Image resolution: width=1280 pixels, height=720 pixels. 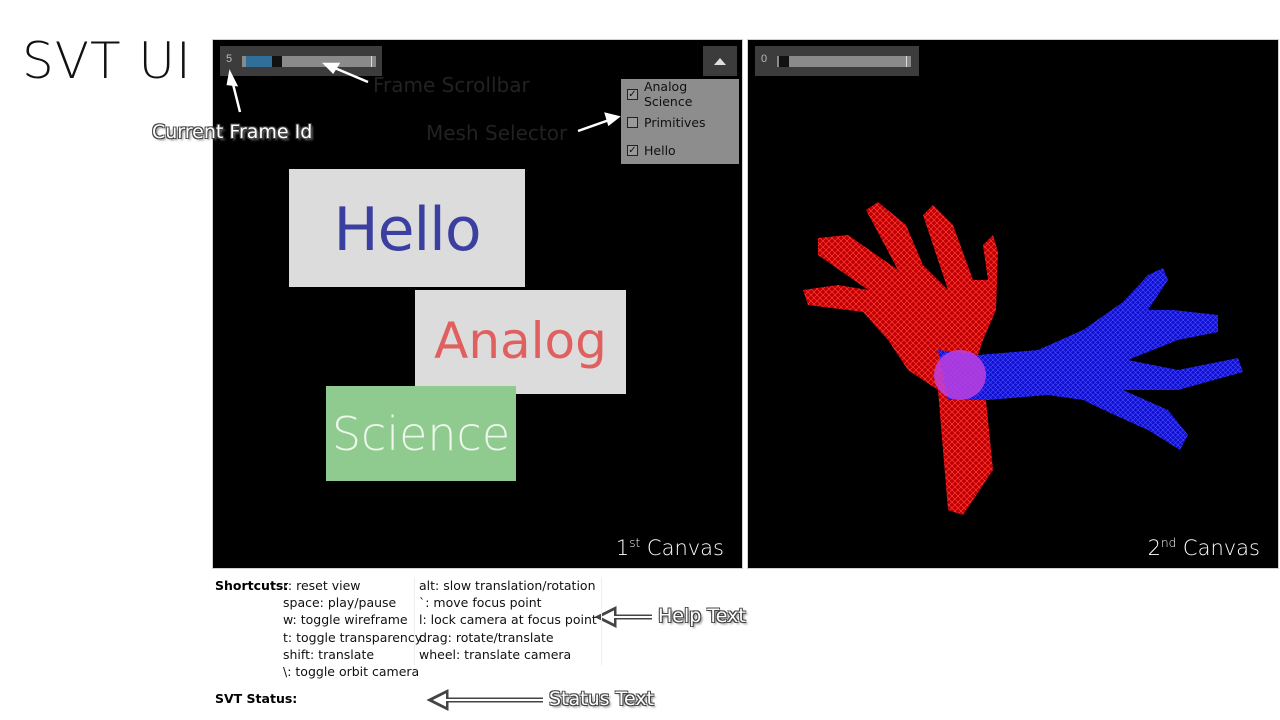 I want to click on overlap-region, so click(x=960, y=375).